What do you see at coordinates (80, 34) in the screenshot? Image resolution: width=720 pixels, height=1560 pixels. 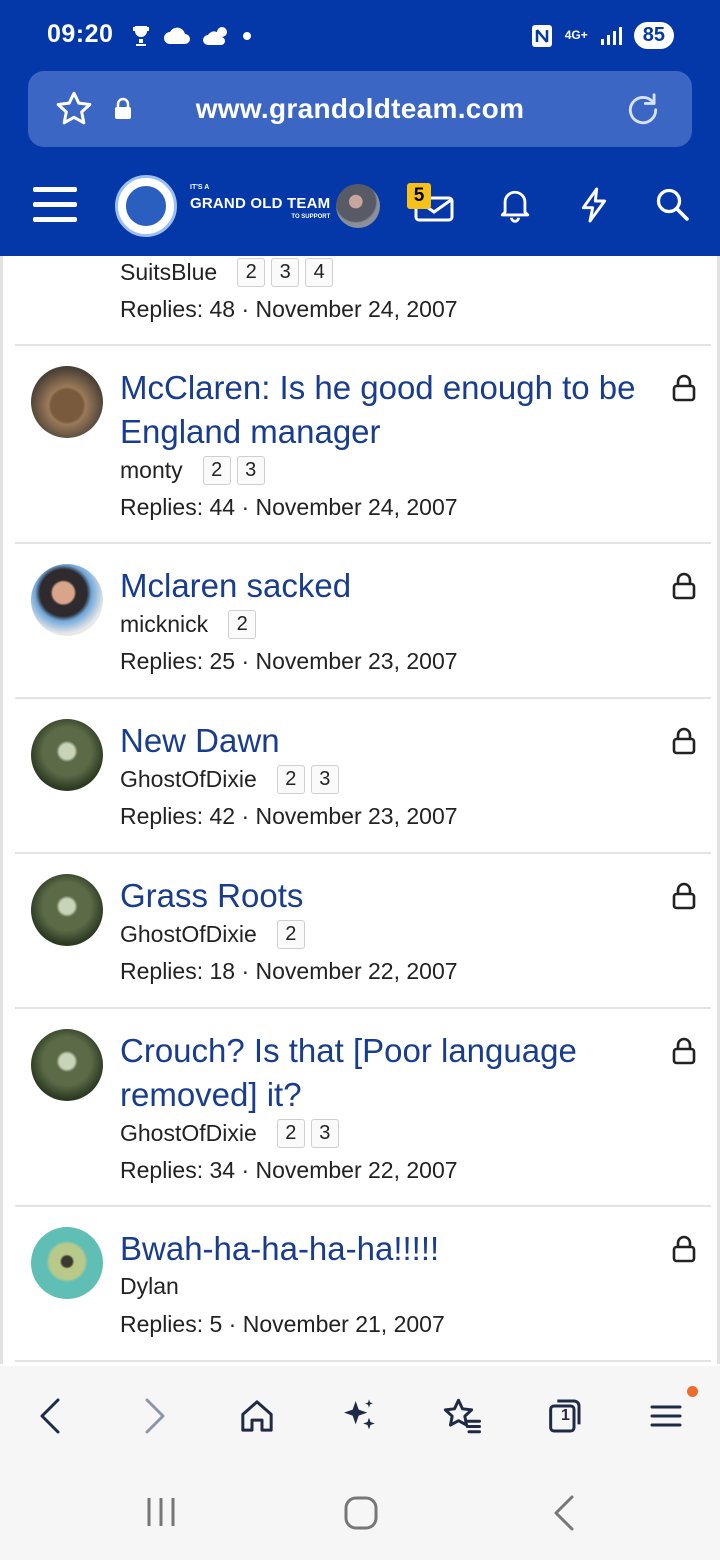 I see `status-time: 09:20` at bounding box center [80, 34].